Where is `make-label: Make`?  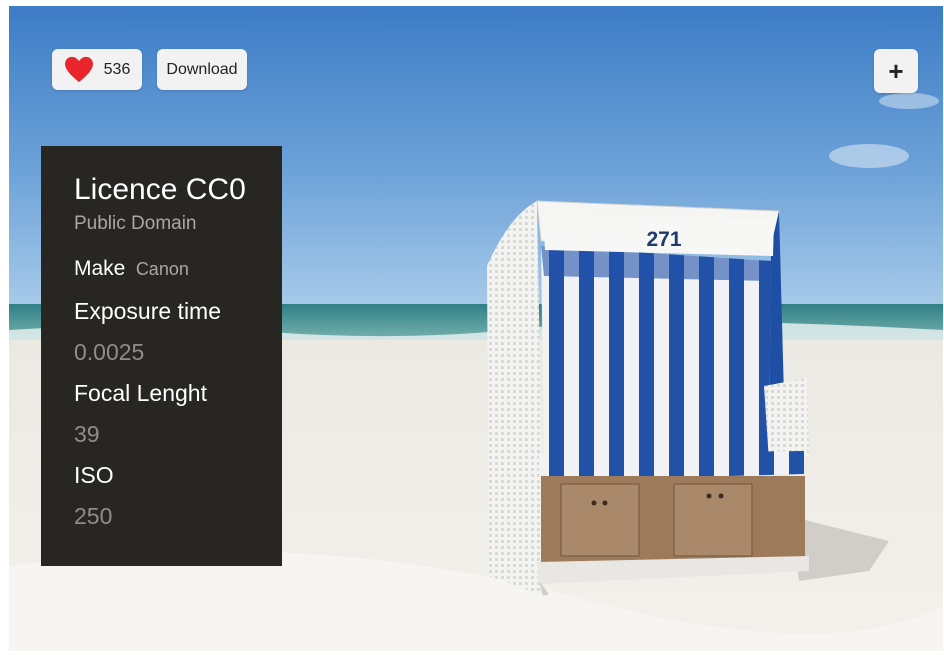
make-label: Make is located at coordinates (100, 268).